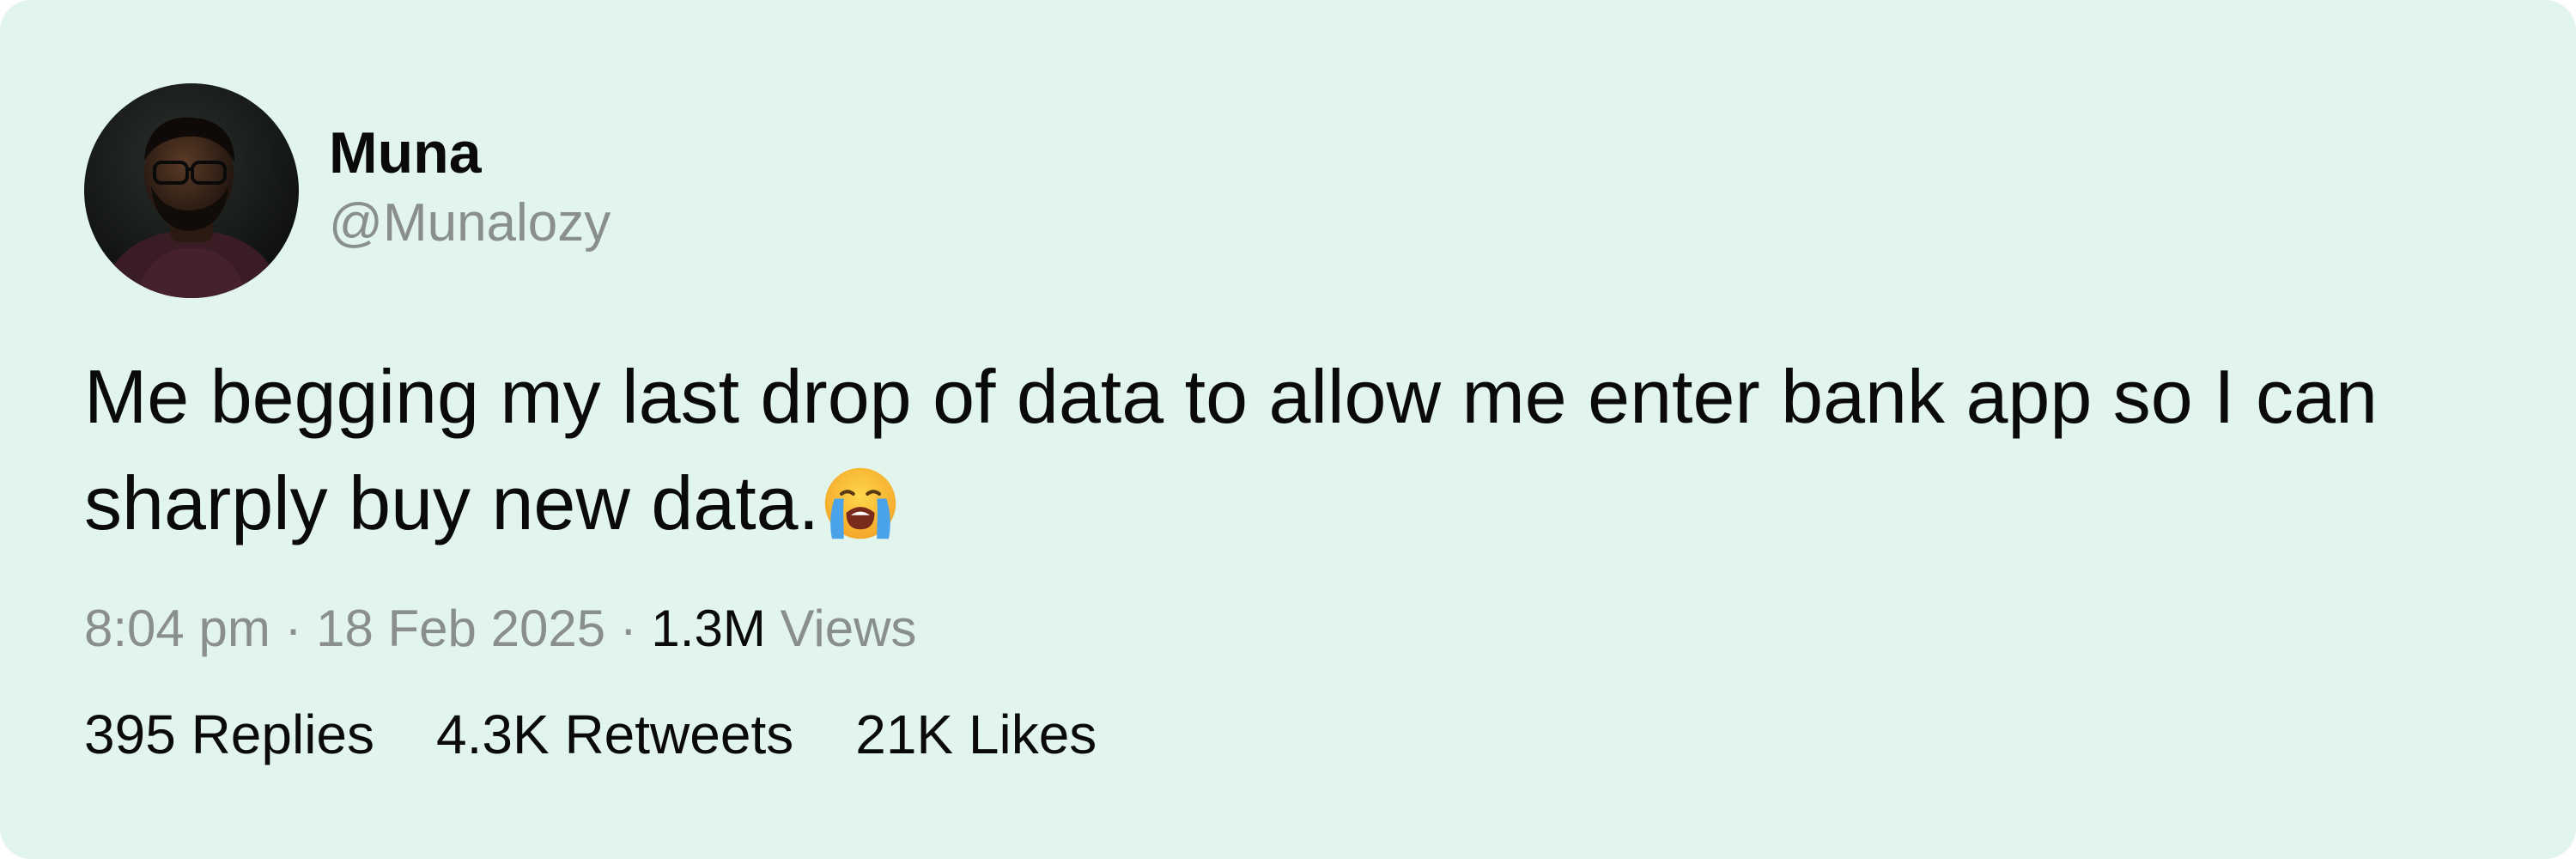 This screenshot has height=859, width=2576. Describe the element at coordinates (976, 735) in the screenshot. I see `likes-count: 21K Likes` at that location.